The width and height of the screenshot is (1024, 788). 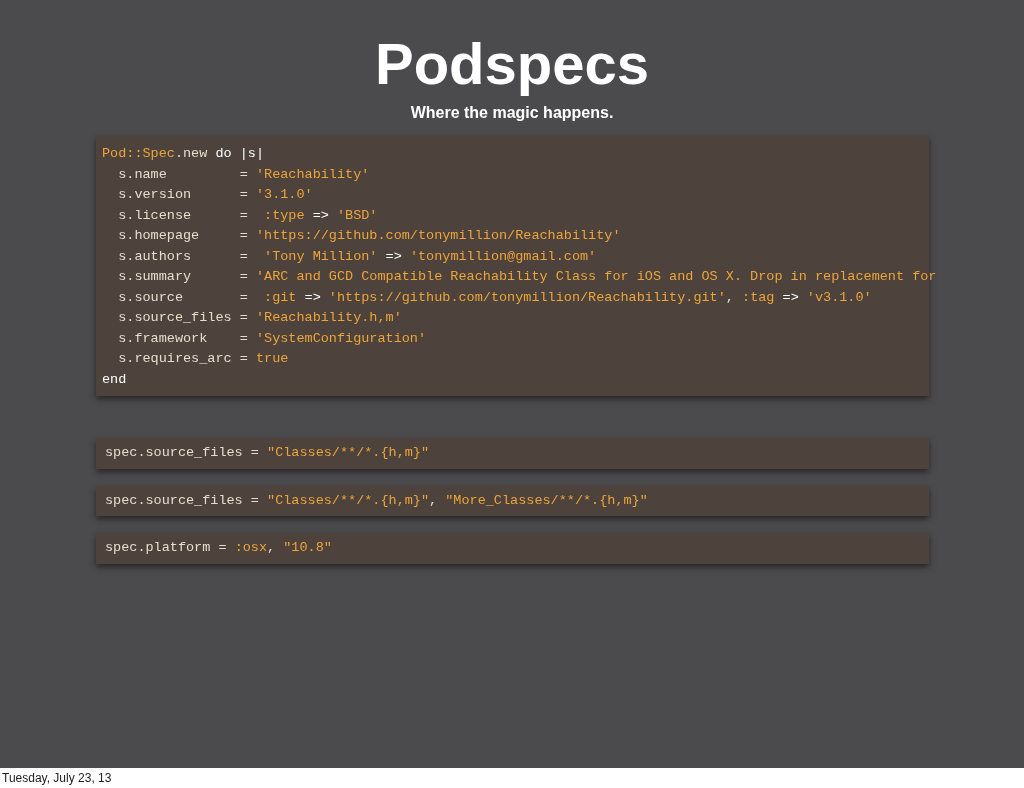 I want to click on slide-subtitle: Where the magic happens., so click(x=512, y=113).